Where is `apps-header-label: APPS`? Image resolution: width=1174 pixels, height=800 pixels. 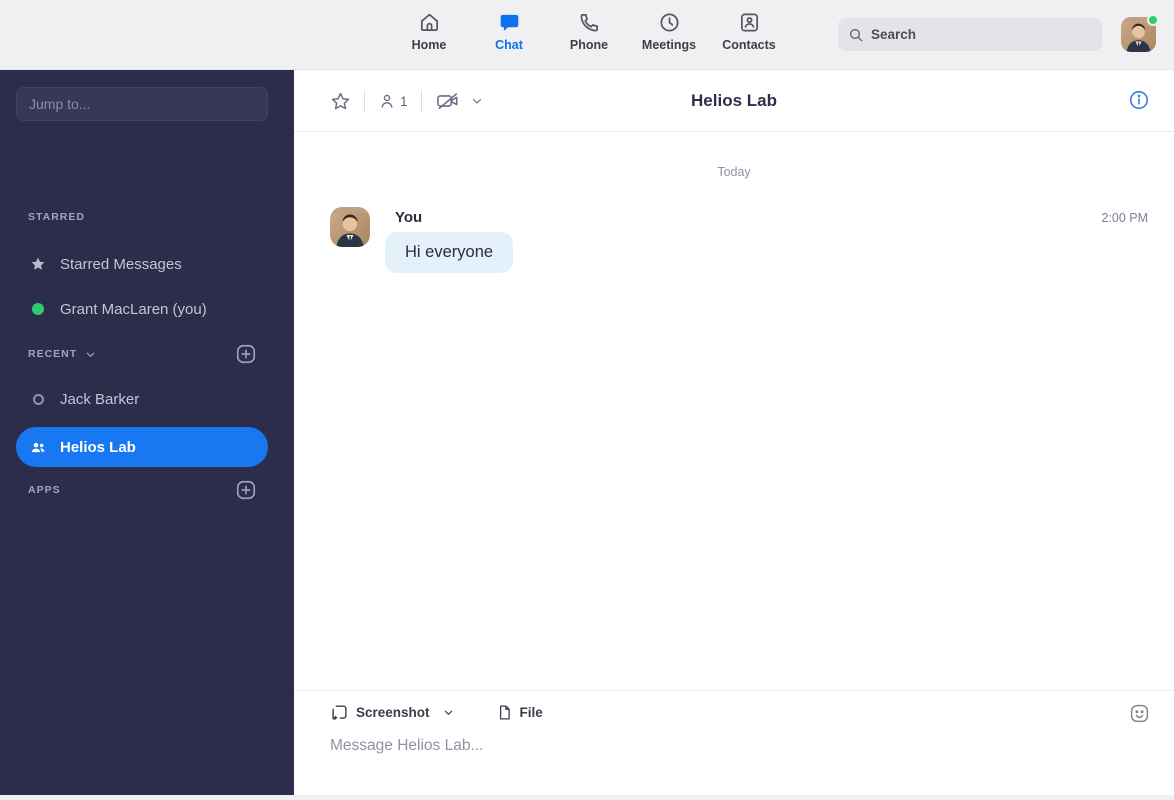 apps-header-label: APPS is located at coordinates (44, 490).